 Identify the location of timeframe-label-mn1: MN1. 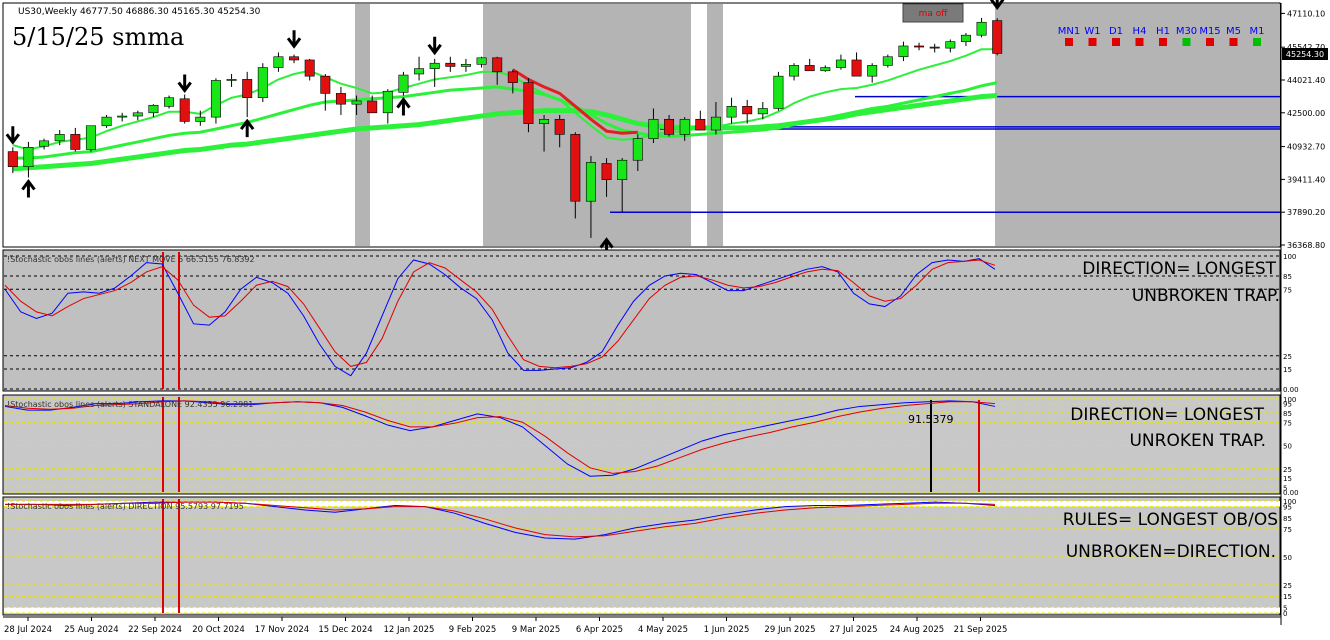
(1069, 31).